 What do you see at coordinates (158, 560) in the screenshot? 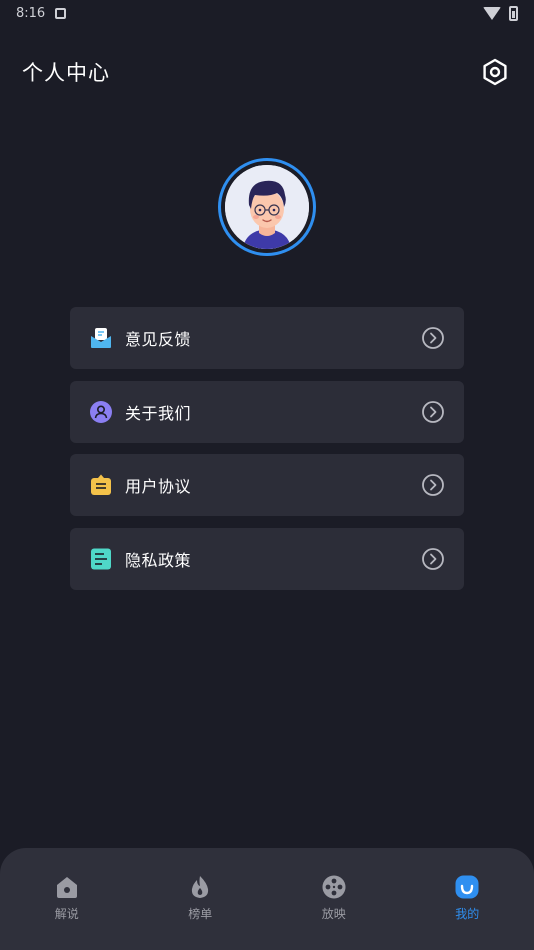
I see `menu-item-label: 隐私政策` at bounding box center [158, 560].